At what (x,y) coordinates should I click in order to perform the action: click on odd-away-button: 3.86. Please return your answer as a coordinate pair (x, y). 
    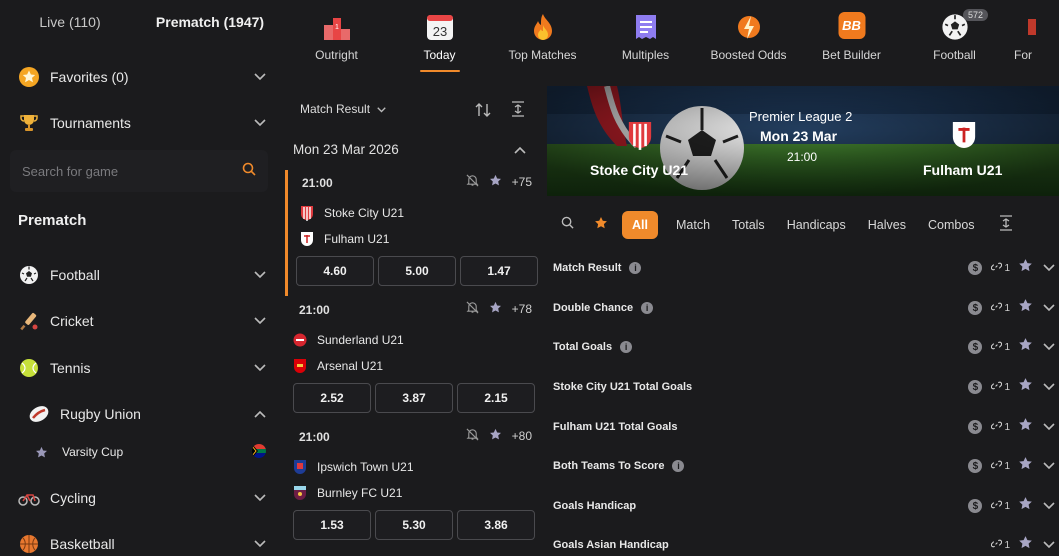
    Looking at the image, I should click on (496, 525).